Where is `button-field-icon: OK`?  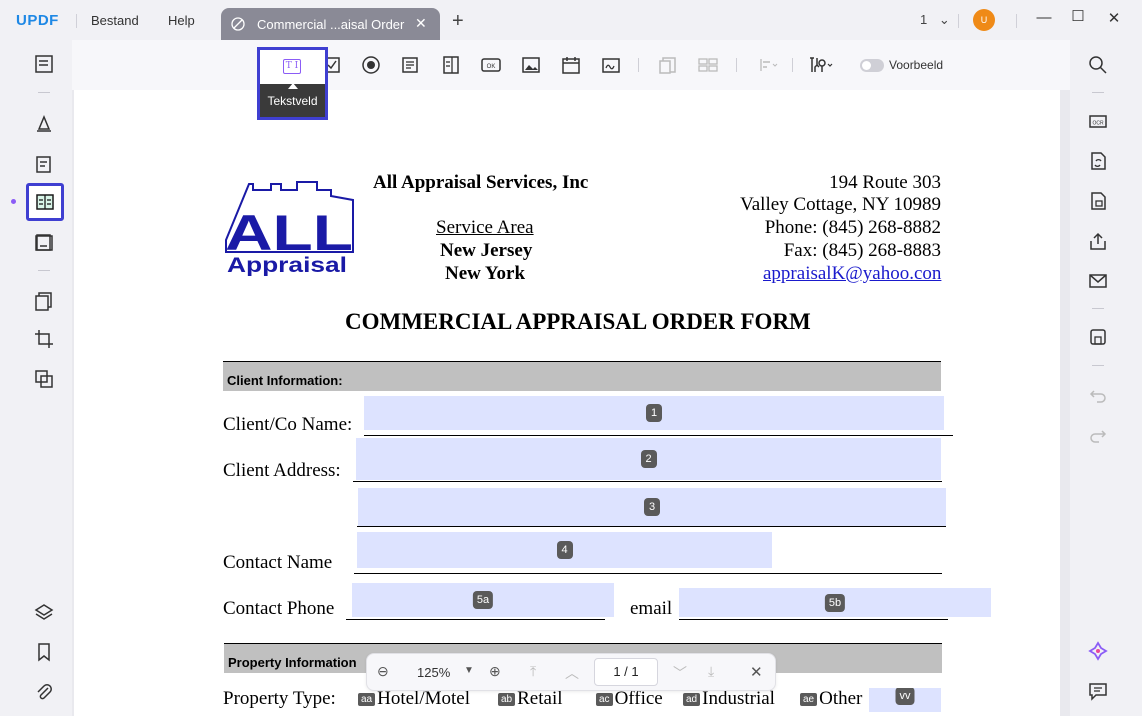 button-field-icon: OK is located at coordinates (491, 65).